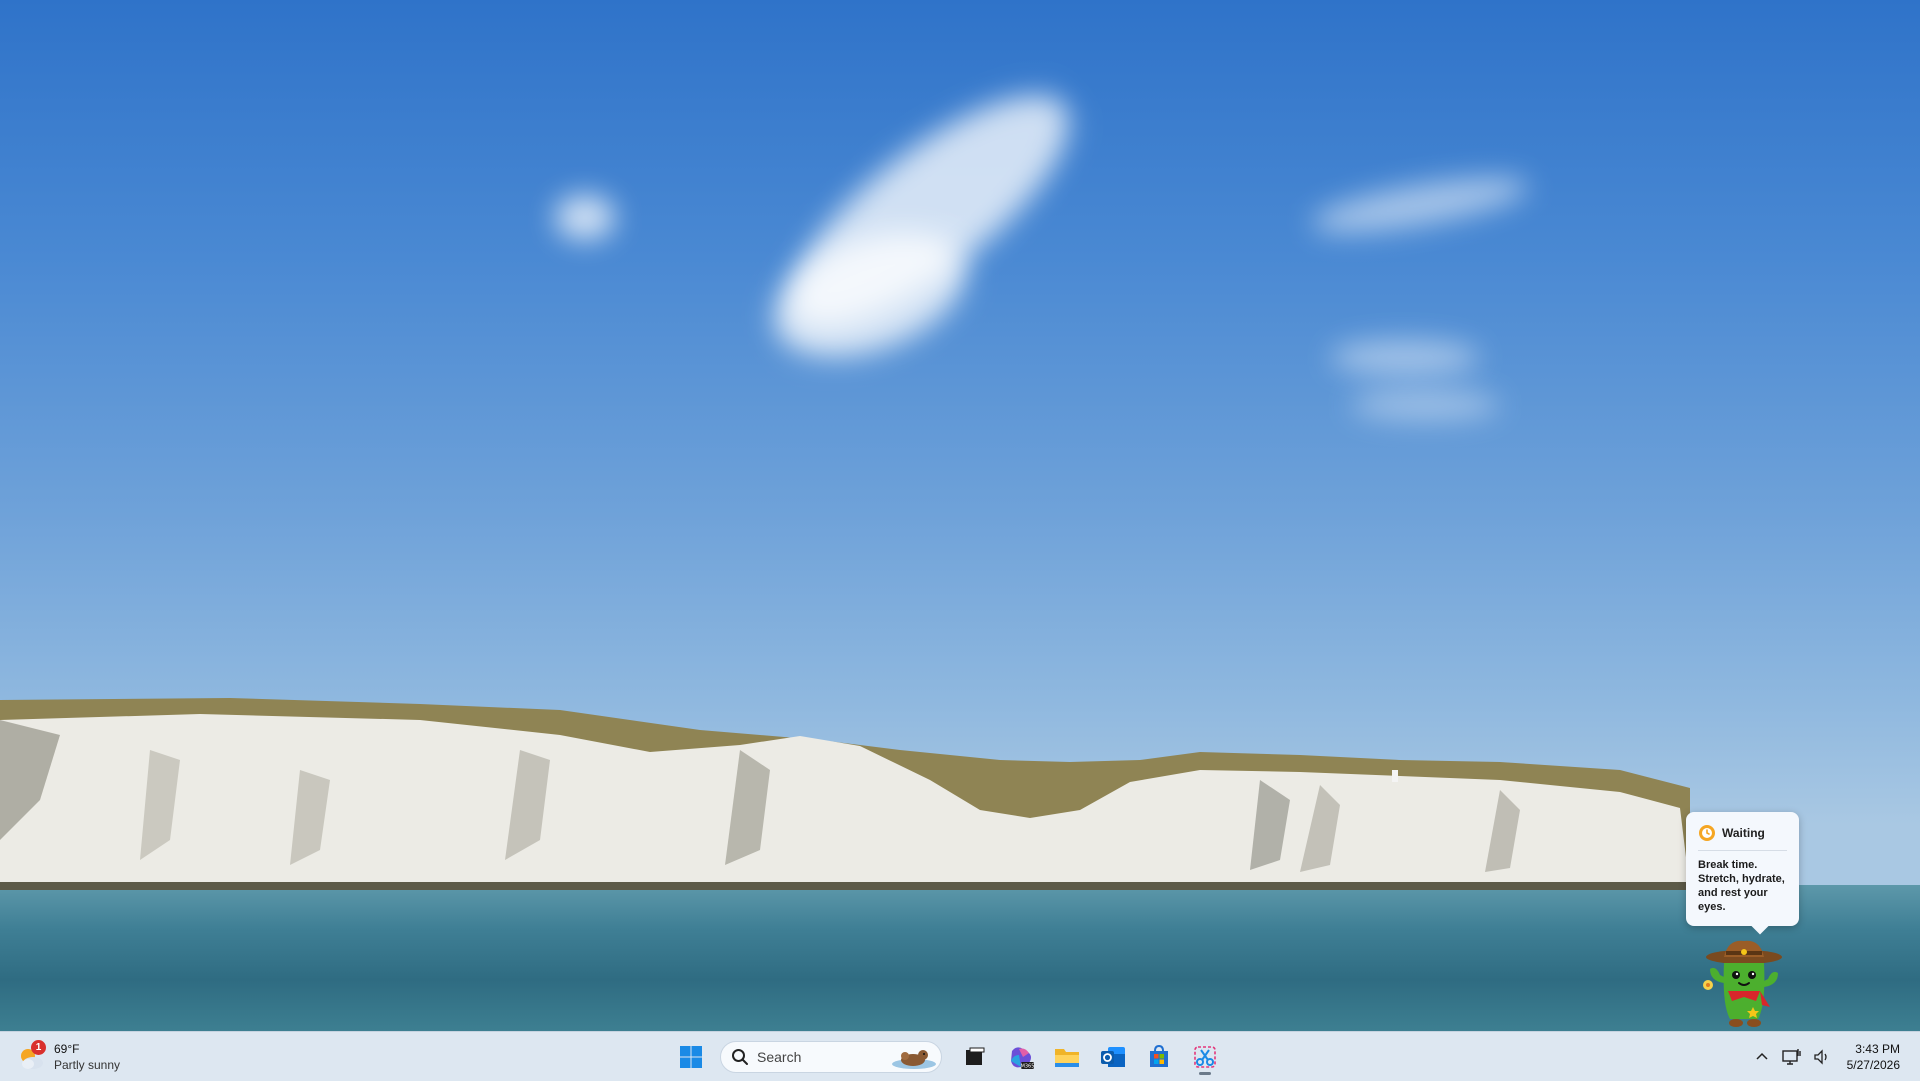 The width and height of the screenshot is (1920, 1081). Describe the element at coordinates (914, 1059) in the screenshot. I see `search-highlight-otter-icon` at that location.